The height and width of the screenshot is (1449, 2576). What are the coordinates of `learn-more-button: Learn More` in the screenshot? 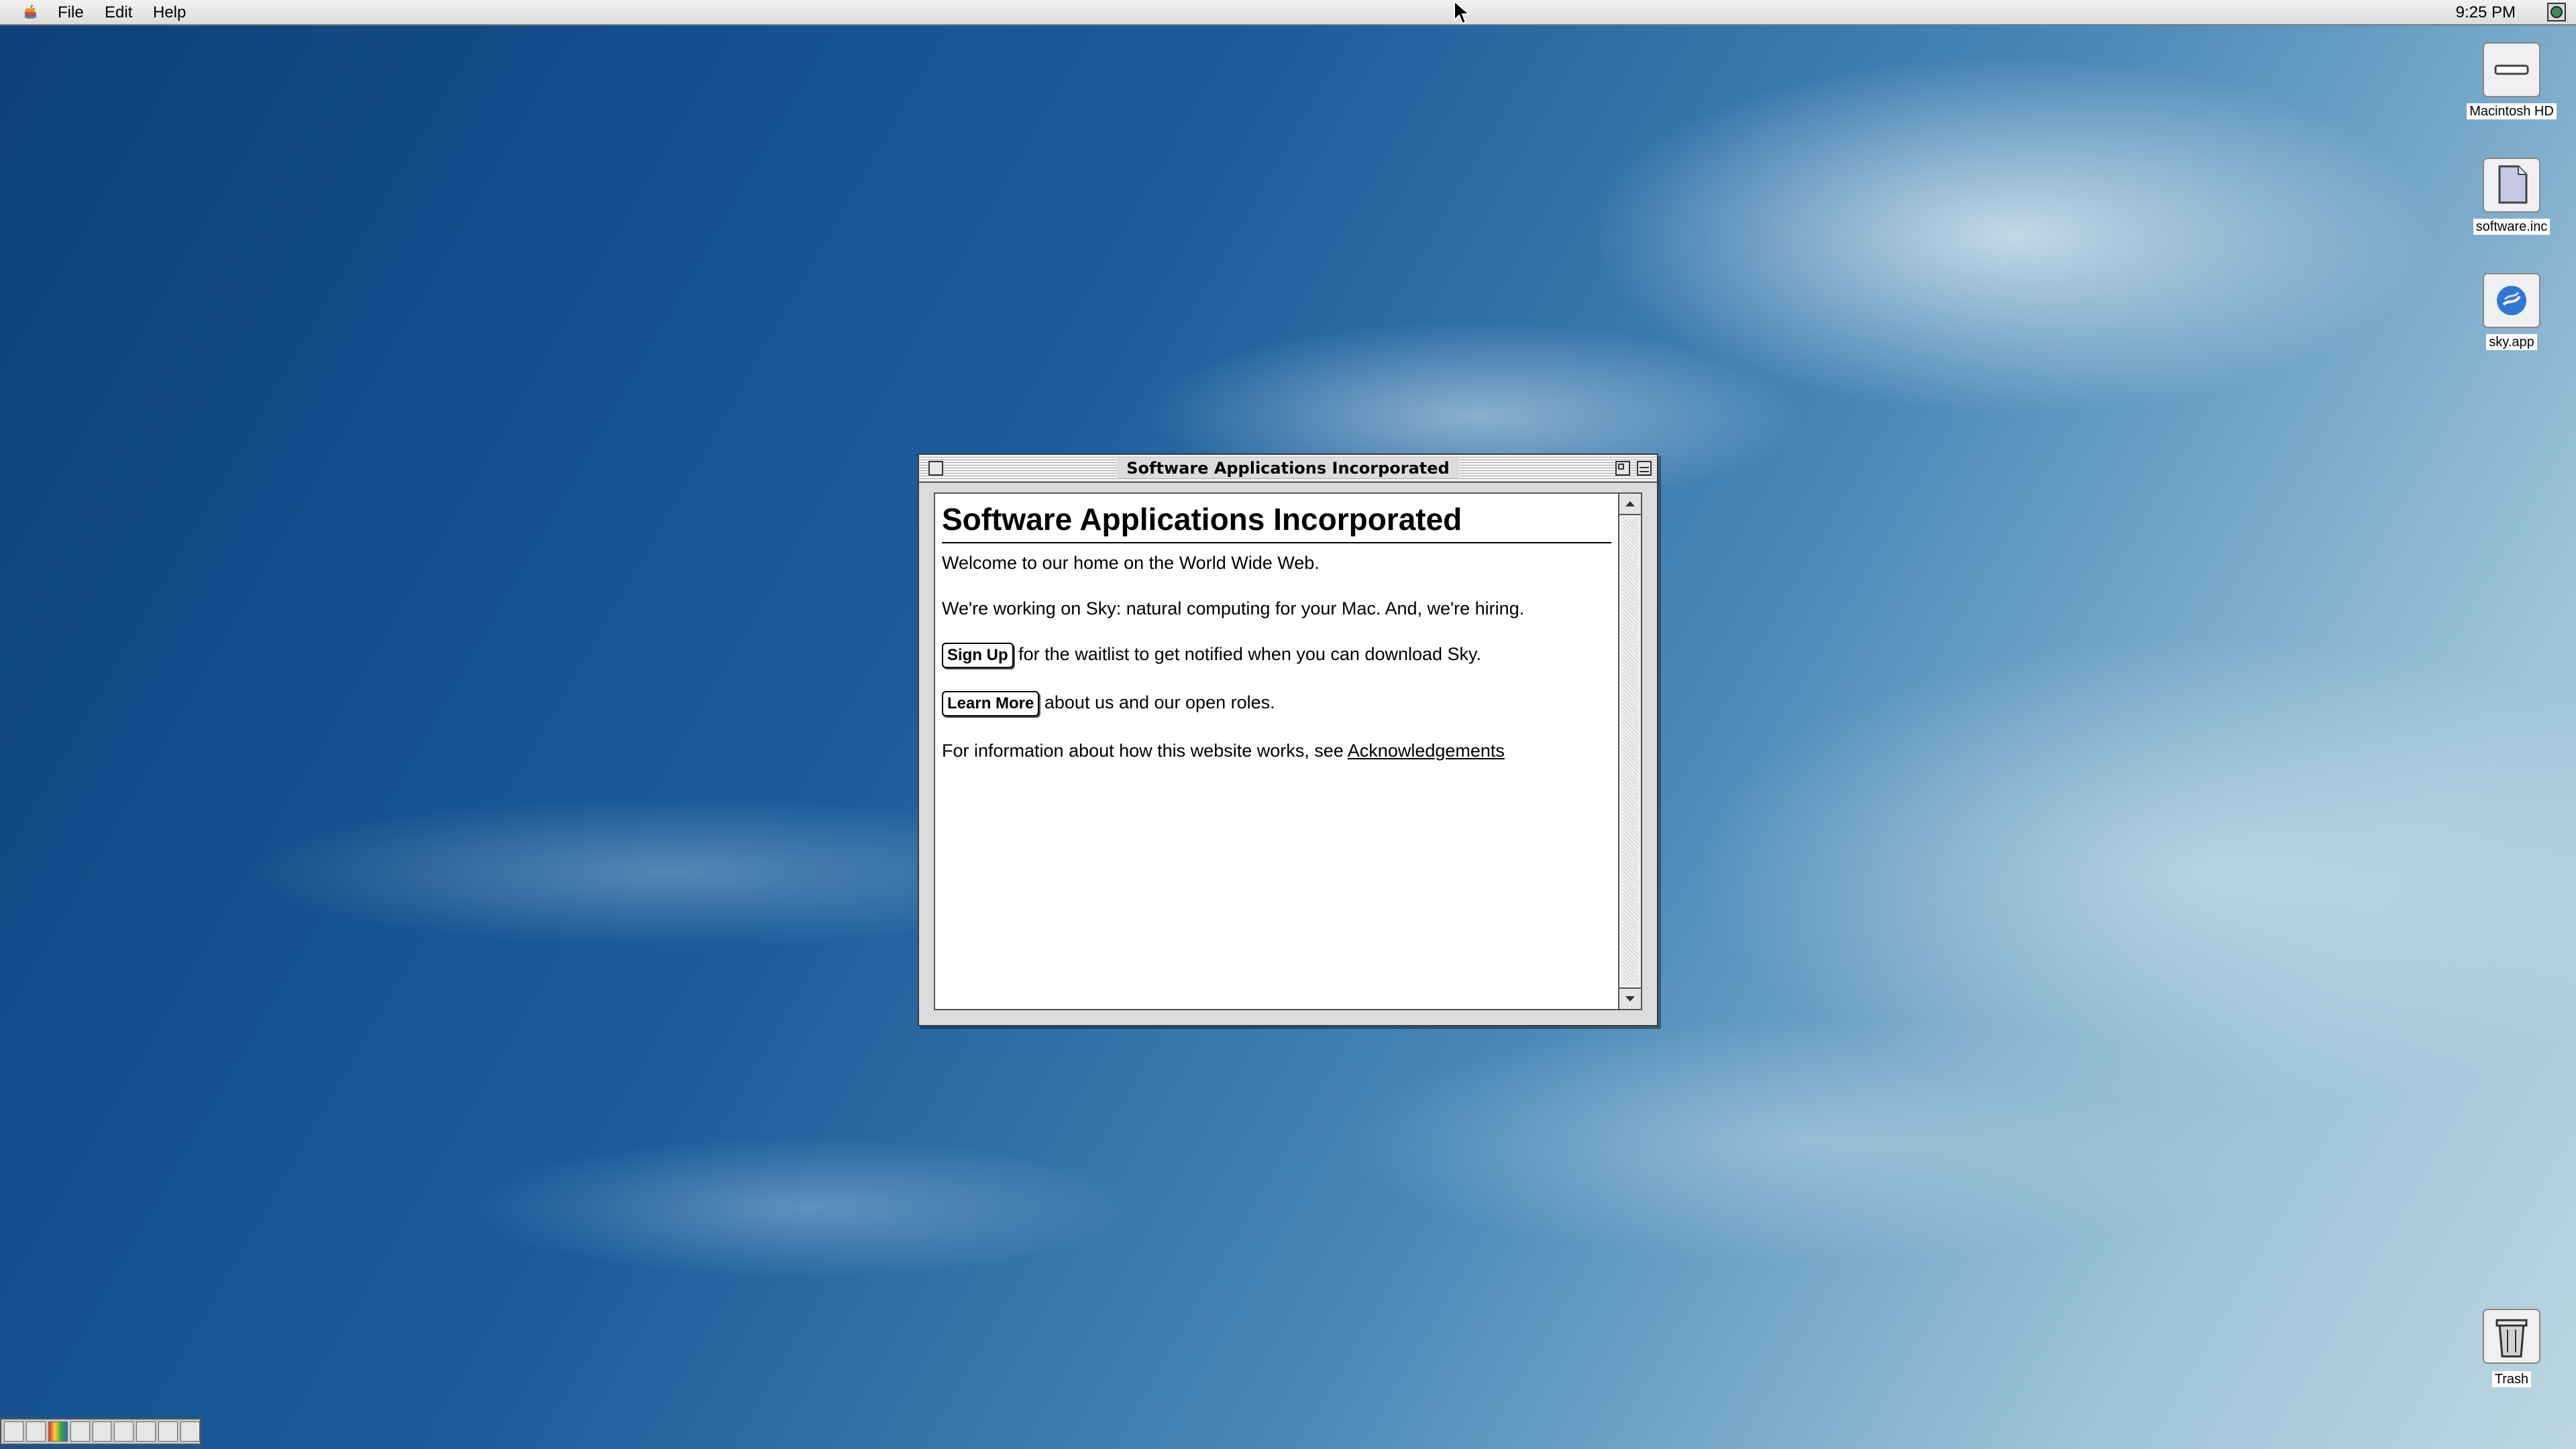 It's located at (991, 703).